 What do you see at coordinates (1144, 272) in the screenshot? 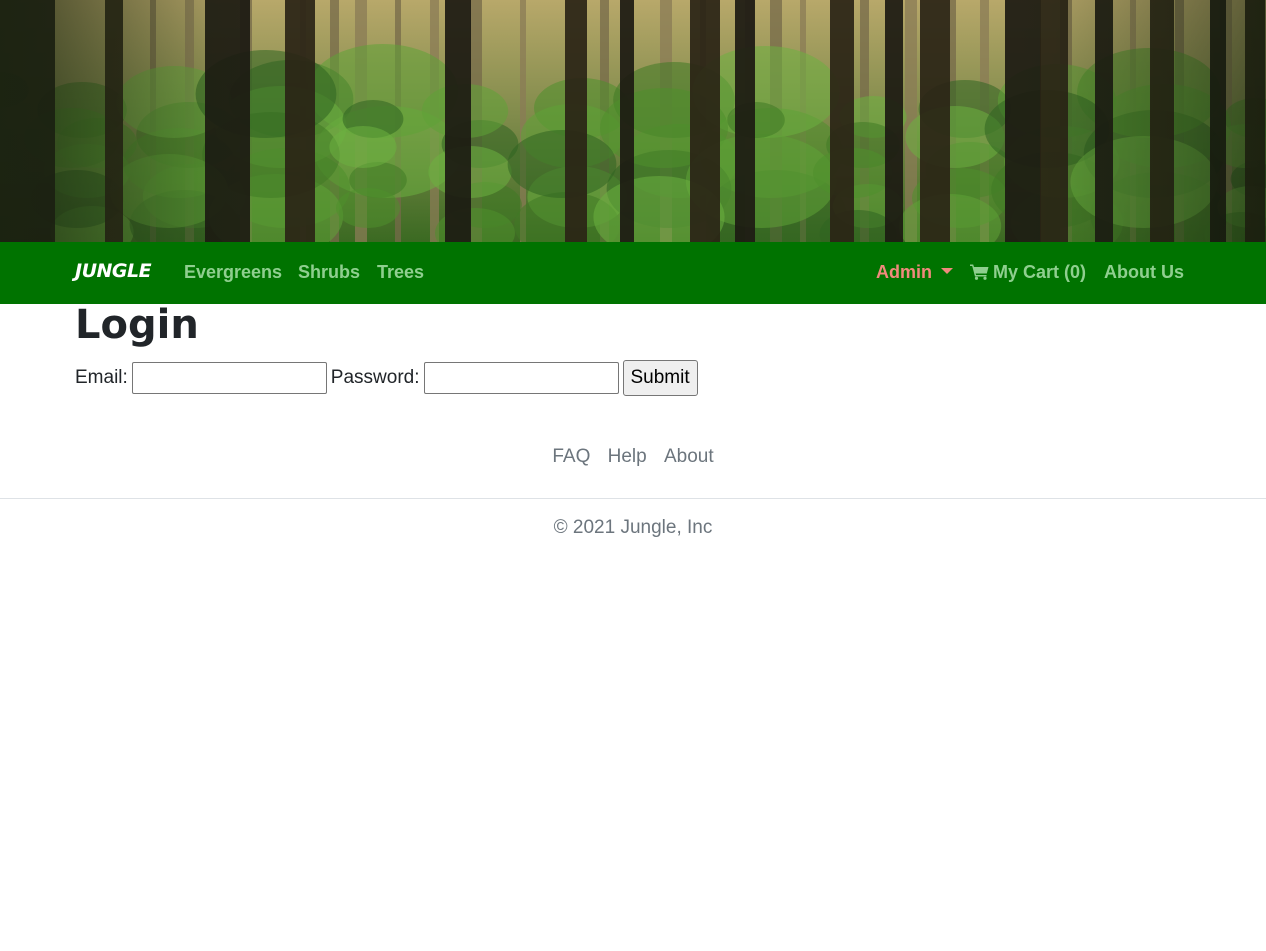
I see `nav-link-about-us: About Us` at bounding box center [1144, 272].